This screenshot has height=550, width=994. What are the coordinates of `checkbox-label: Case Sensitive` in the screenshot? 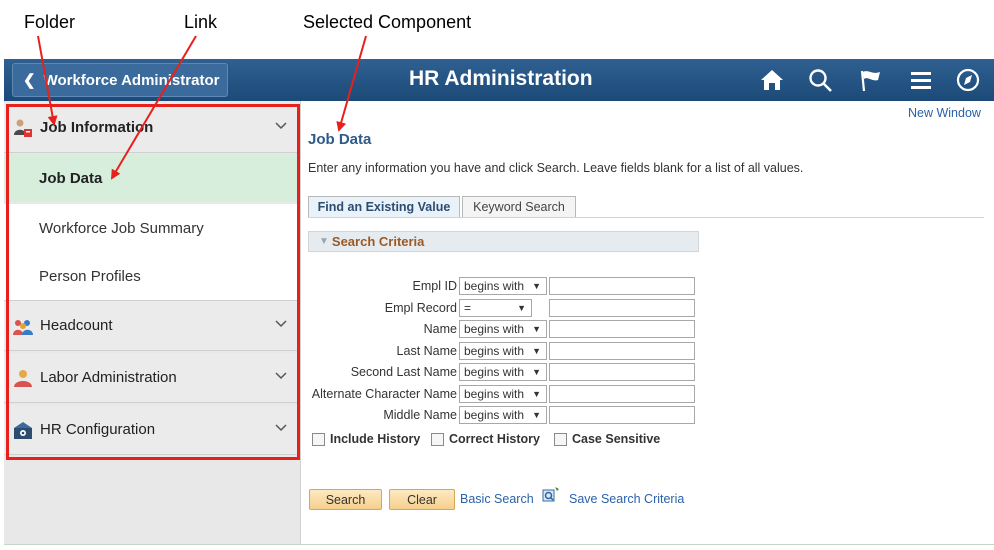 It's located at (616, 439).